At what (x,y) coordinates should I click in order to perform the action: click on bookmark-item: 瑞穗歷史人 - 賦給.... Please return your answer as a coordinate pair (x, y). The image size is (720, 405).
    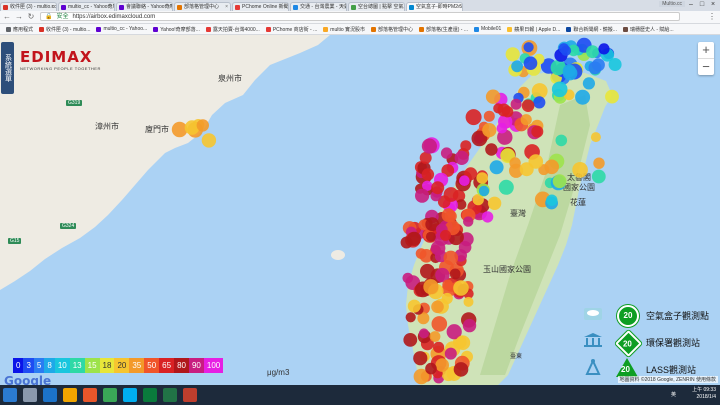
    Looking at the image, I should click on (648, 29).